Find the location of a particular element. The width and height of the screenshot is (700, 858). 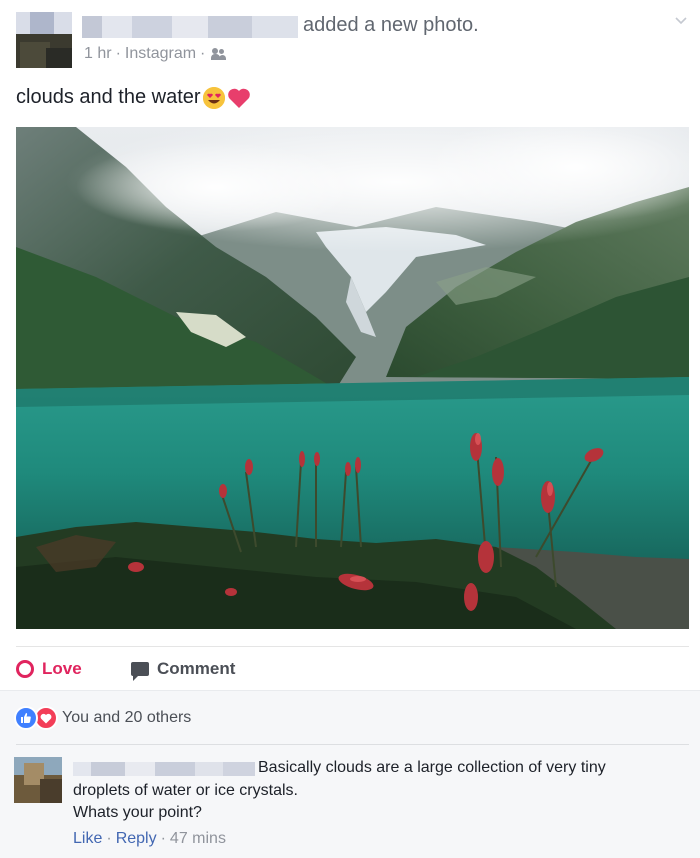

post-time: 1 hr is located at coordinates (98, 54).